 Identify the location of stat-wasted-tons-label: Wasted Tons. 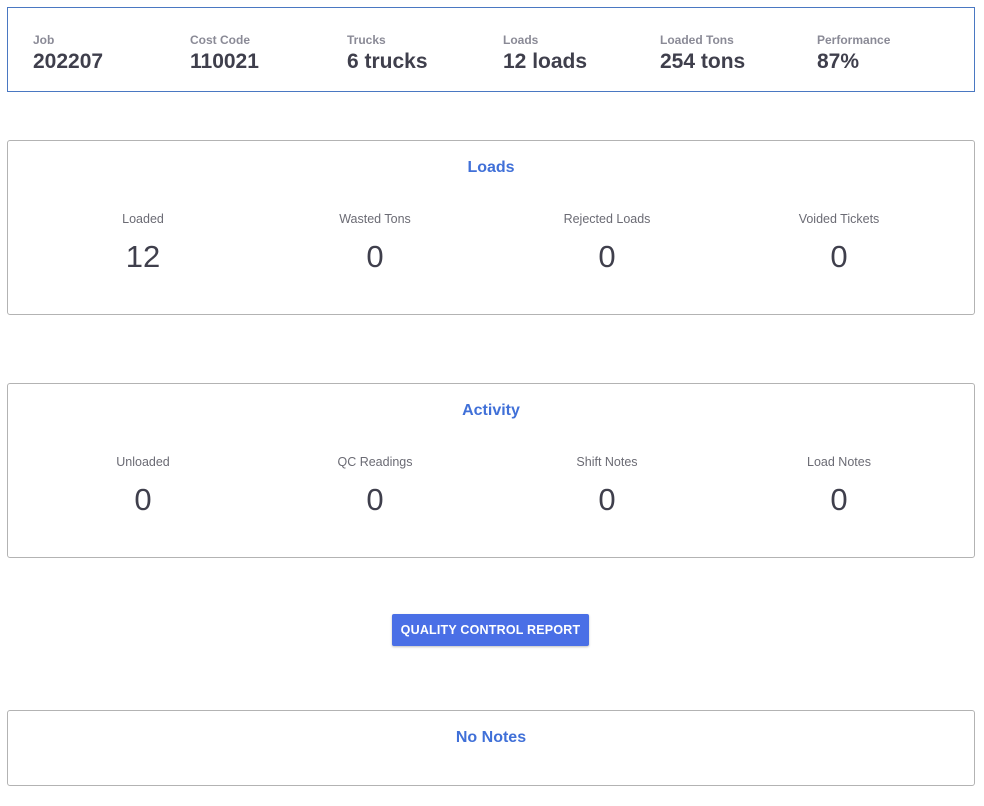
(375, 219).